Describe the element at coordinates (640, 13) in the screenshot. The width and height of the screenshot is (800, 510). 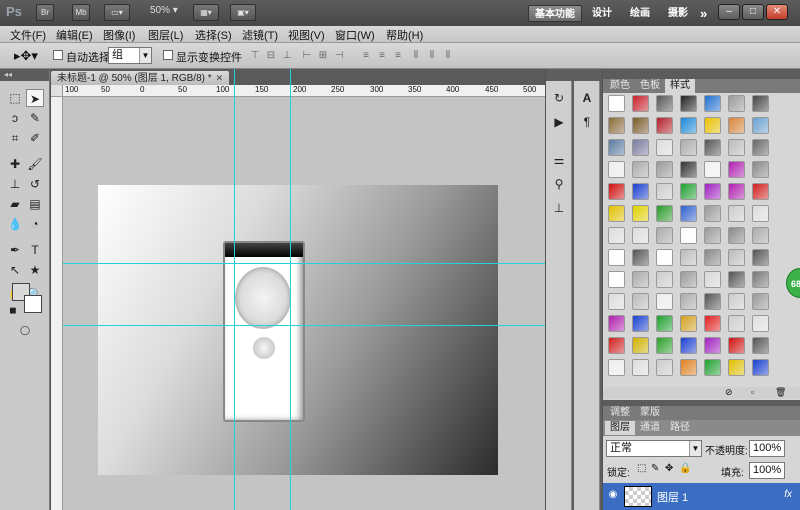
I see `workspace-painting: 绘画` at that location.